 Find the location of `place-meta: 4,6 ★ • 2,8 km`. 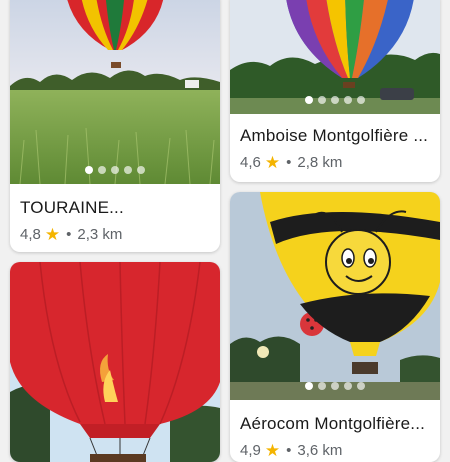

place-meta: 4,6 ★ • 2,8 km is located at coordinates (336, 162).